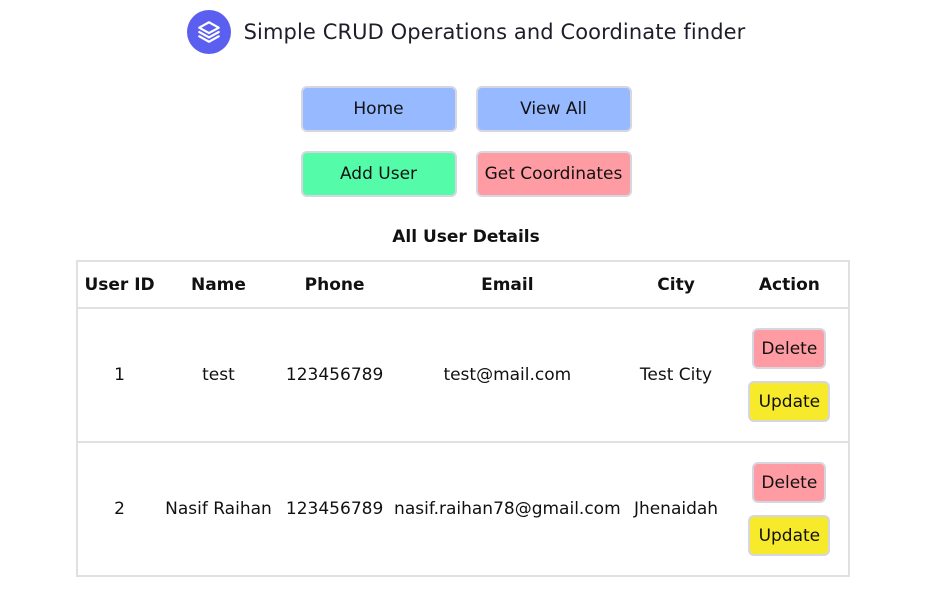 The image size is (932, 593). Describe the element at coordinates (553, 174) in the screenshot. I see `get-coordinates-button: Get Coordinates` at that location.